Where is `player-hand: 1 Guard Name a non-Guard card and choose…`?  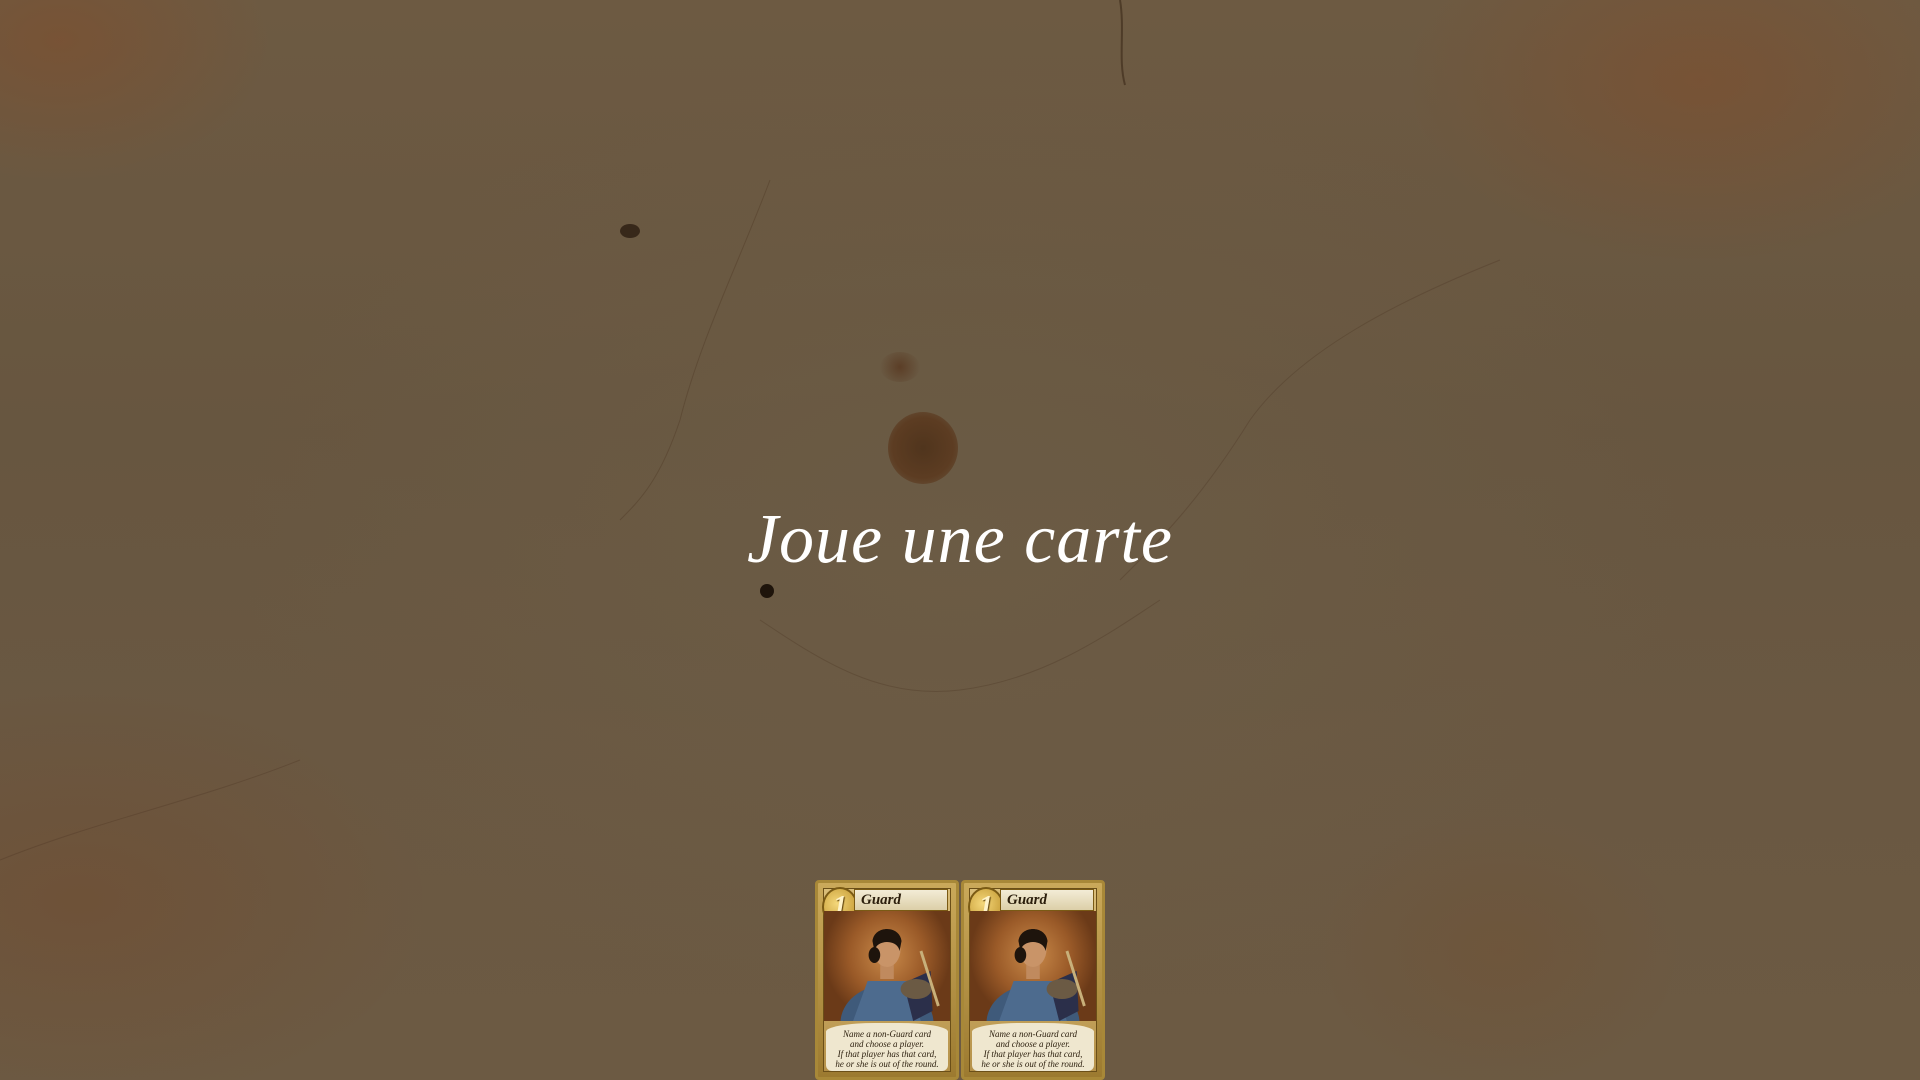 player-hand: 1 Guard Name a non-Guard card and choose… is located at coordinates (960, 980).